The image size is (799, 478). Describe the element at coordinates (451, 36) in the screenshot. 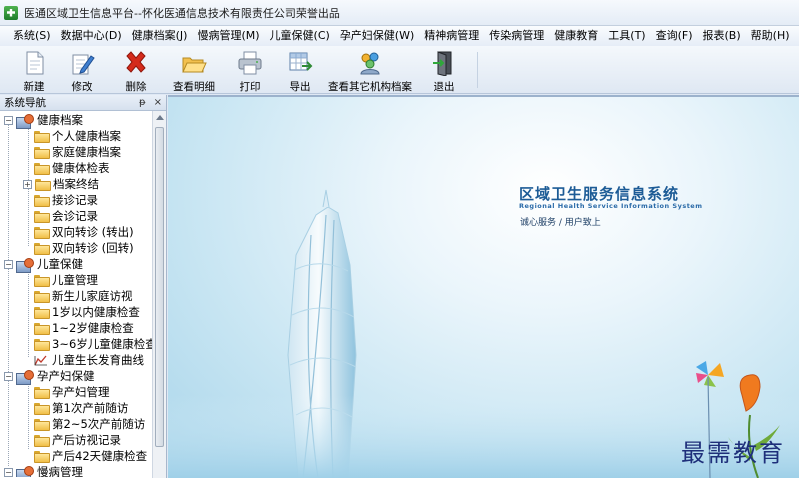

I see `menu-mental-illness: 精神病管理` at that location.